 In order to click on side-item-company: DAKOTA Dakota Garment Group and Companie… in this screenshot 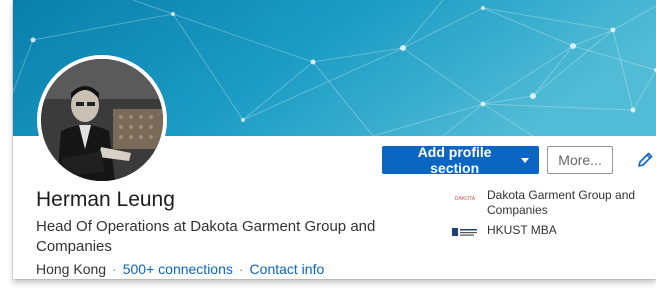, I will do `click(550, 203)`.